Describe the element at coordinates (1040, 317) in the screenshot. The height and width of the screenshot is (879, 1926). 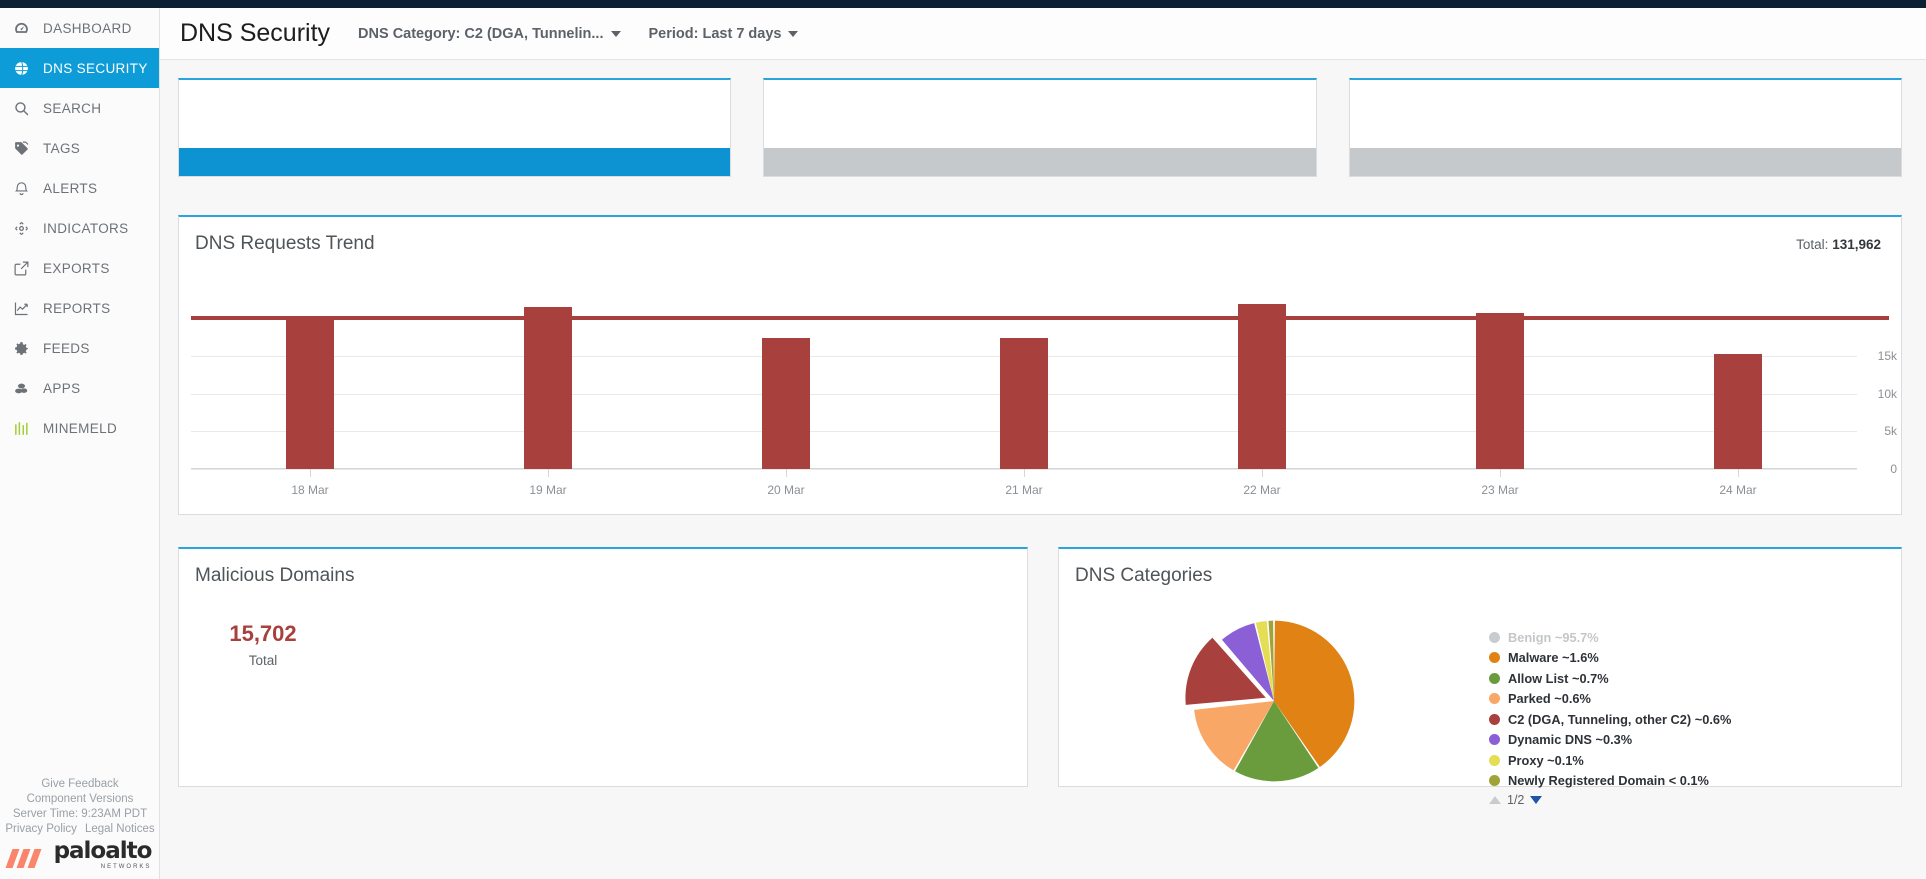
I see `threshold-line` at that location.